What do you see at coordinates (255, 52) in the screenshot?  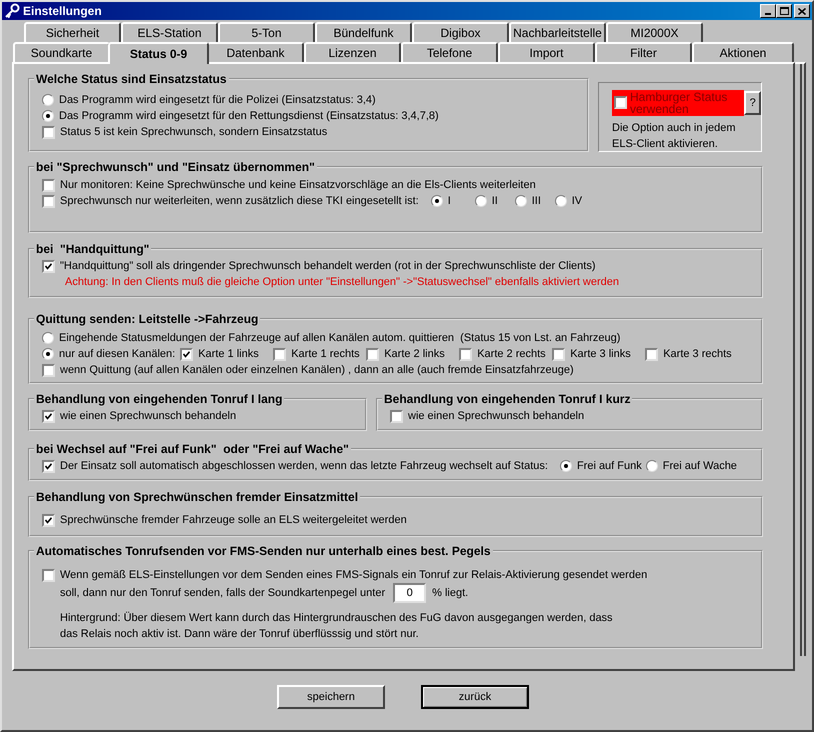 I see `tab: Datenbank` at bounding box center [255, 52].